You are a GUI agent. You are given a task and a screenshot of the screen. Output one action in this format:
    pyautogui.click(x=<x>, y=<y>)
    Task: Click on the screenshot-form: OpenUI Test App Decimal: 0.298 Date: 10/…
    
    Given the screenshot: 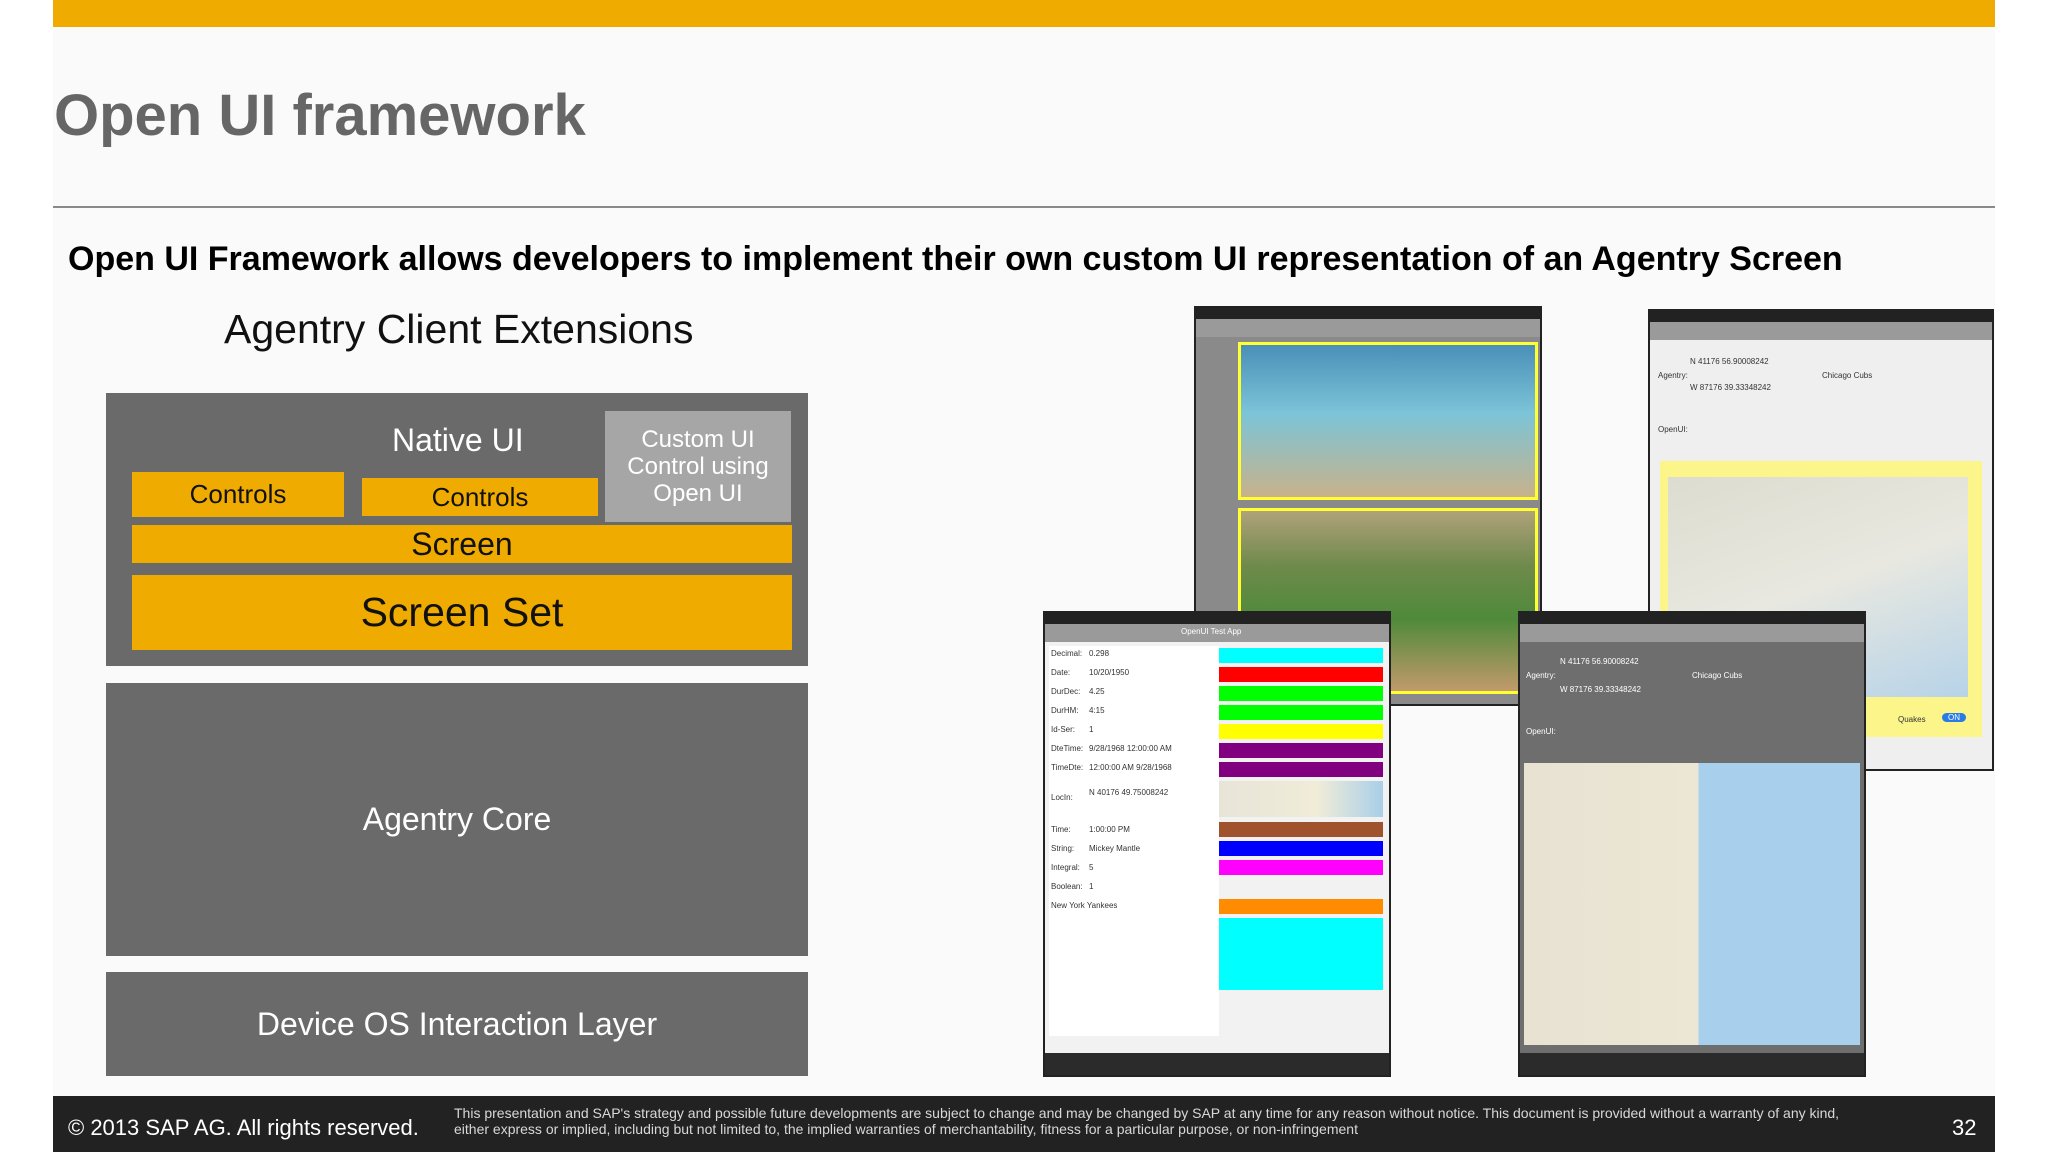 What is the action you would take?
    pyautogui.click(x=1217, y=844)
    